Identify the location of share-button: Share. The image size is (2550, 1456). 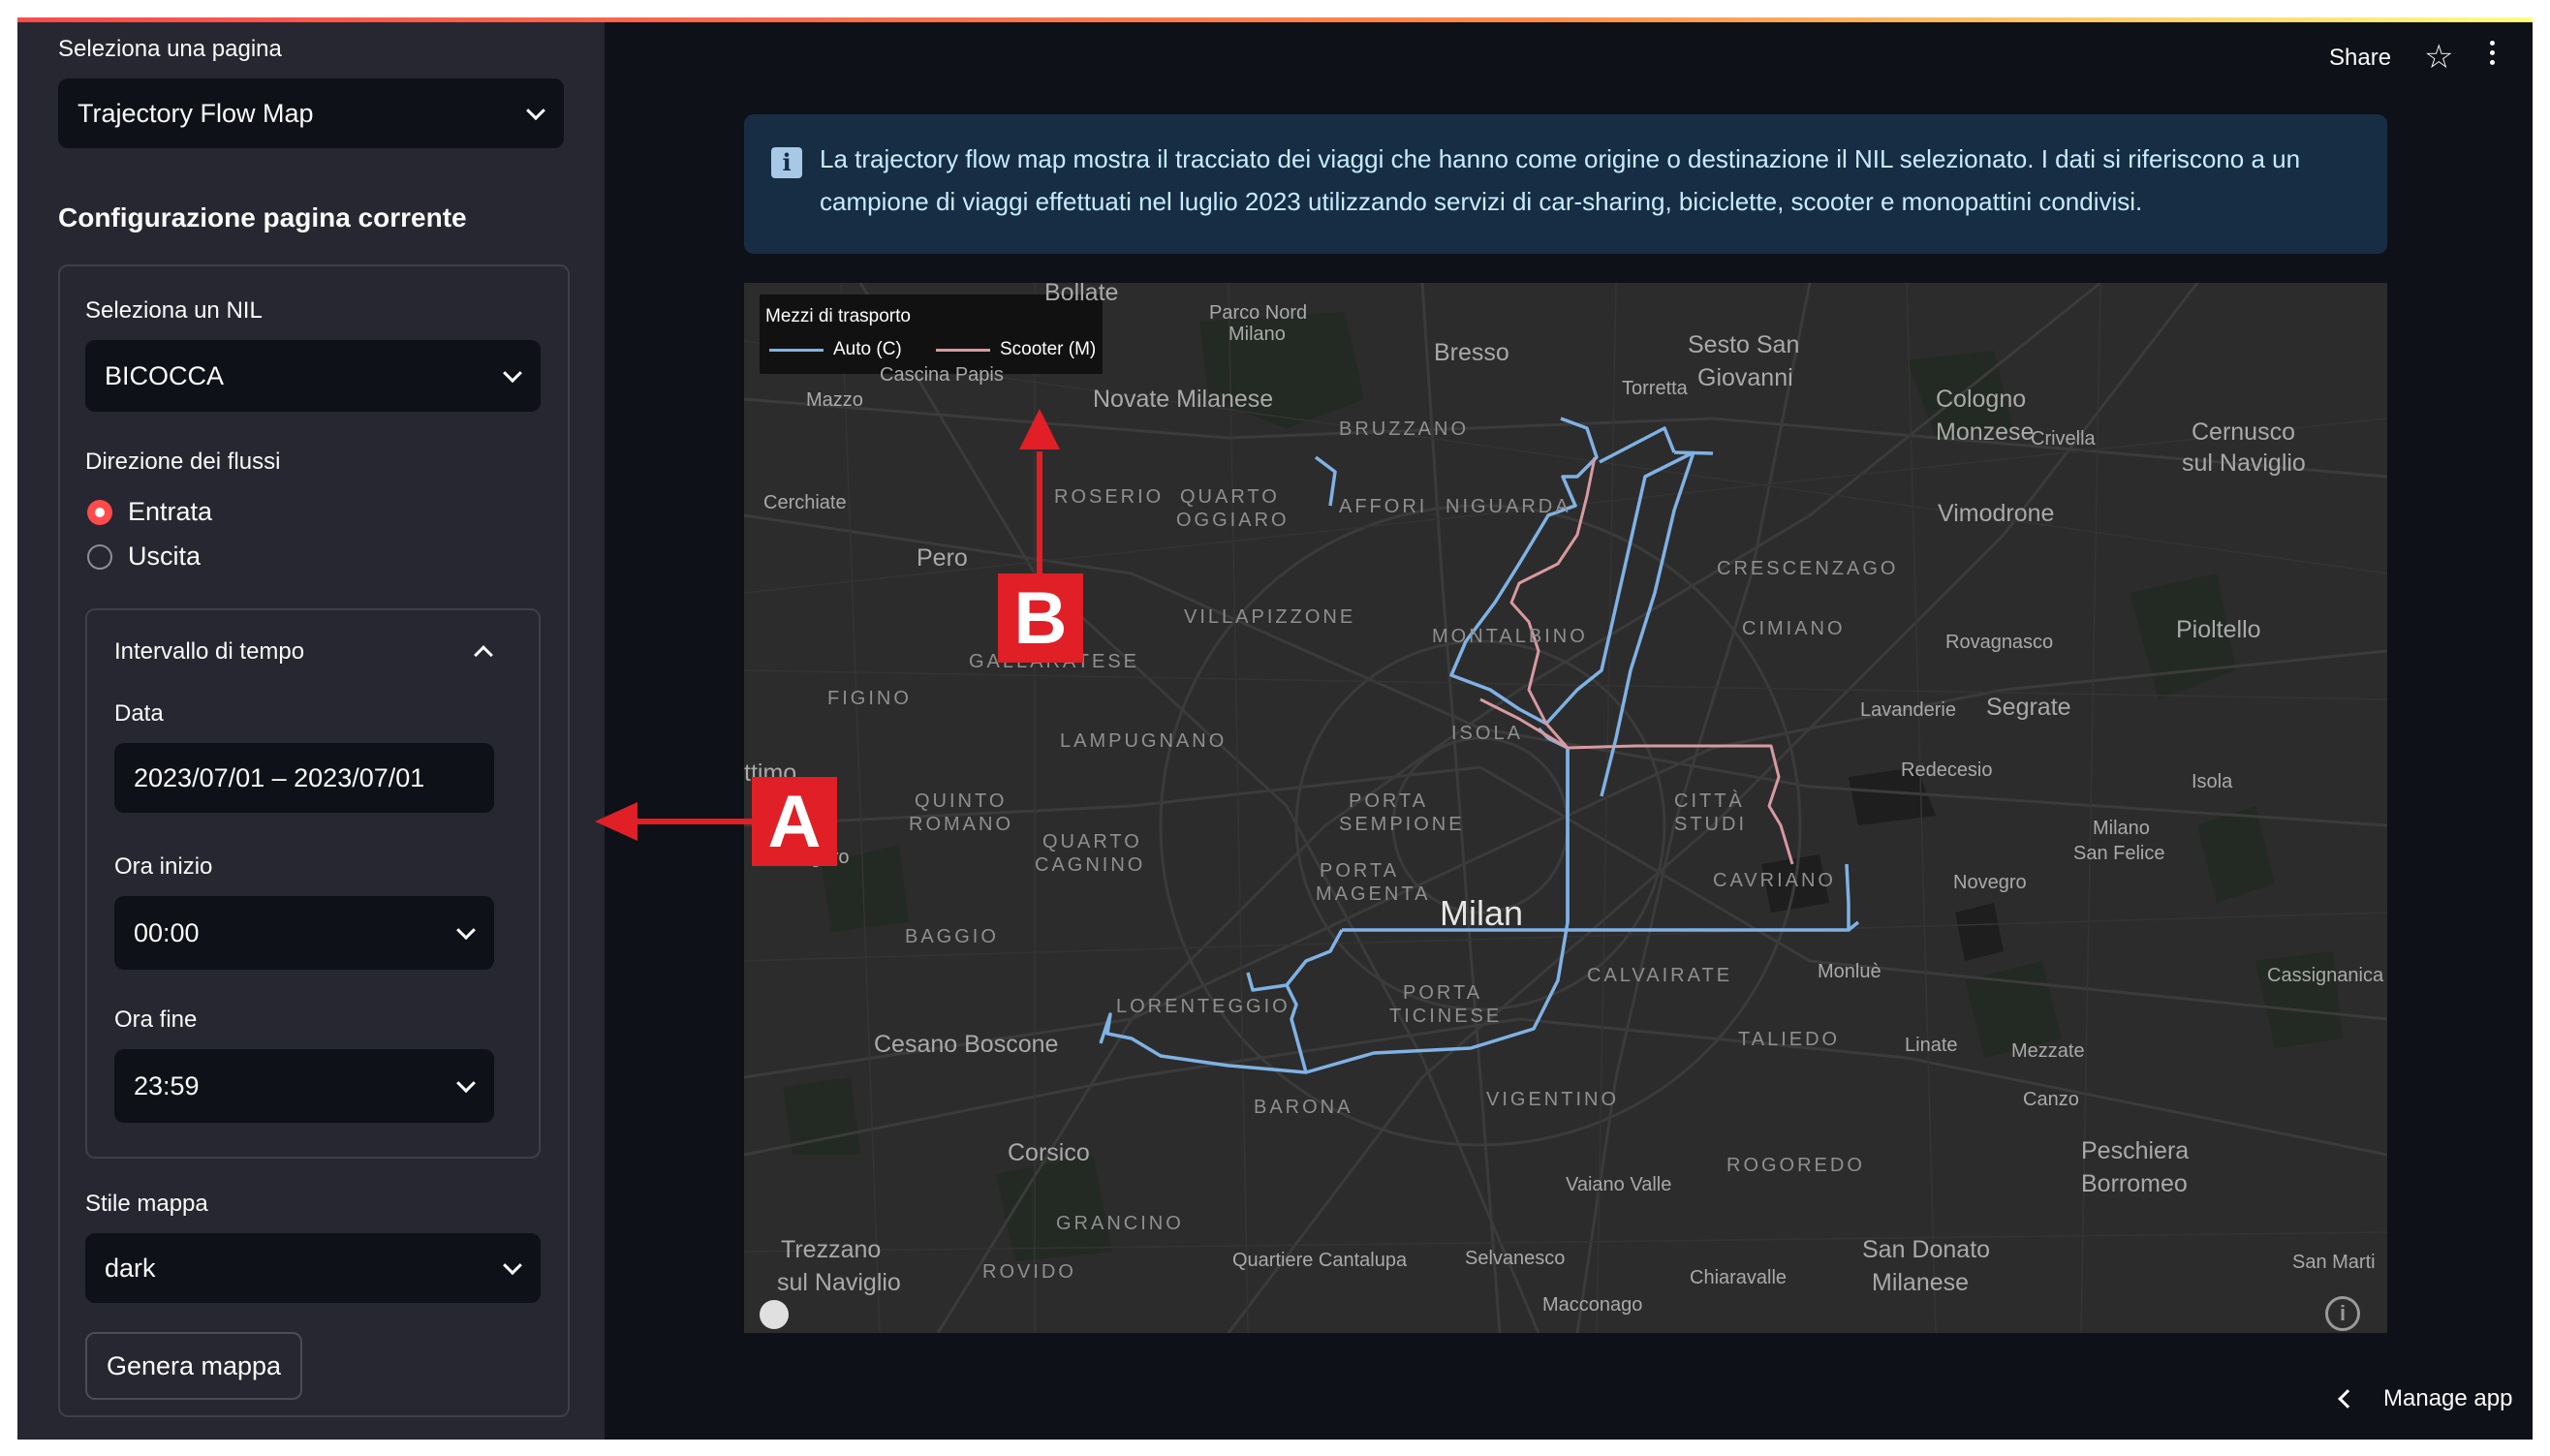
(2360, 58).